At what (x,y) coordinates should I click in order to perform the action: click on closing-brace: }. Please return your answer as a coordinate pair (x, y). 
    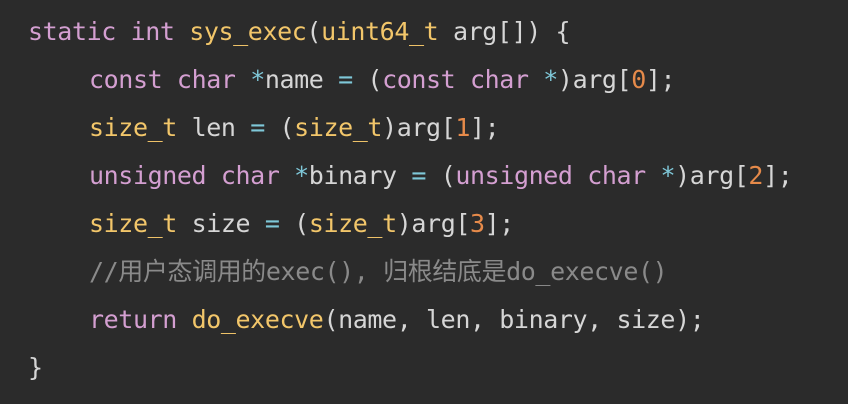
    Looking at the image, I should click on (35, 367).